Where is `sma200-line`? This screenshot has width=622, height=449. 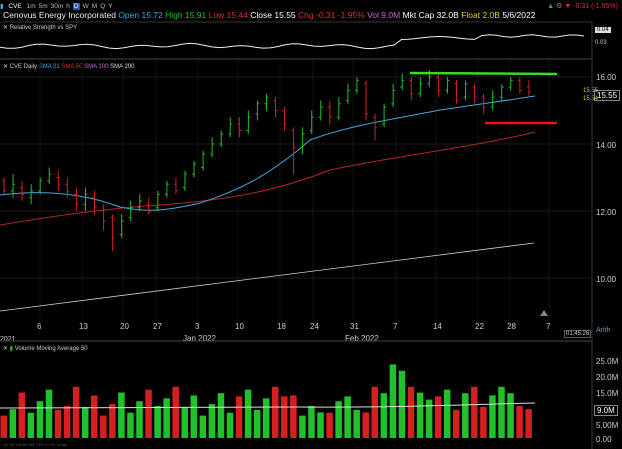
sma200-line is located at coordinates (267, 277).